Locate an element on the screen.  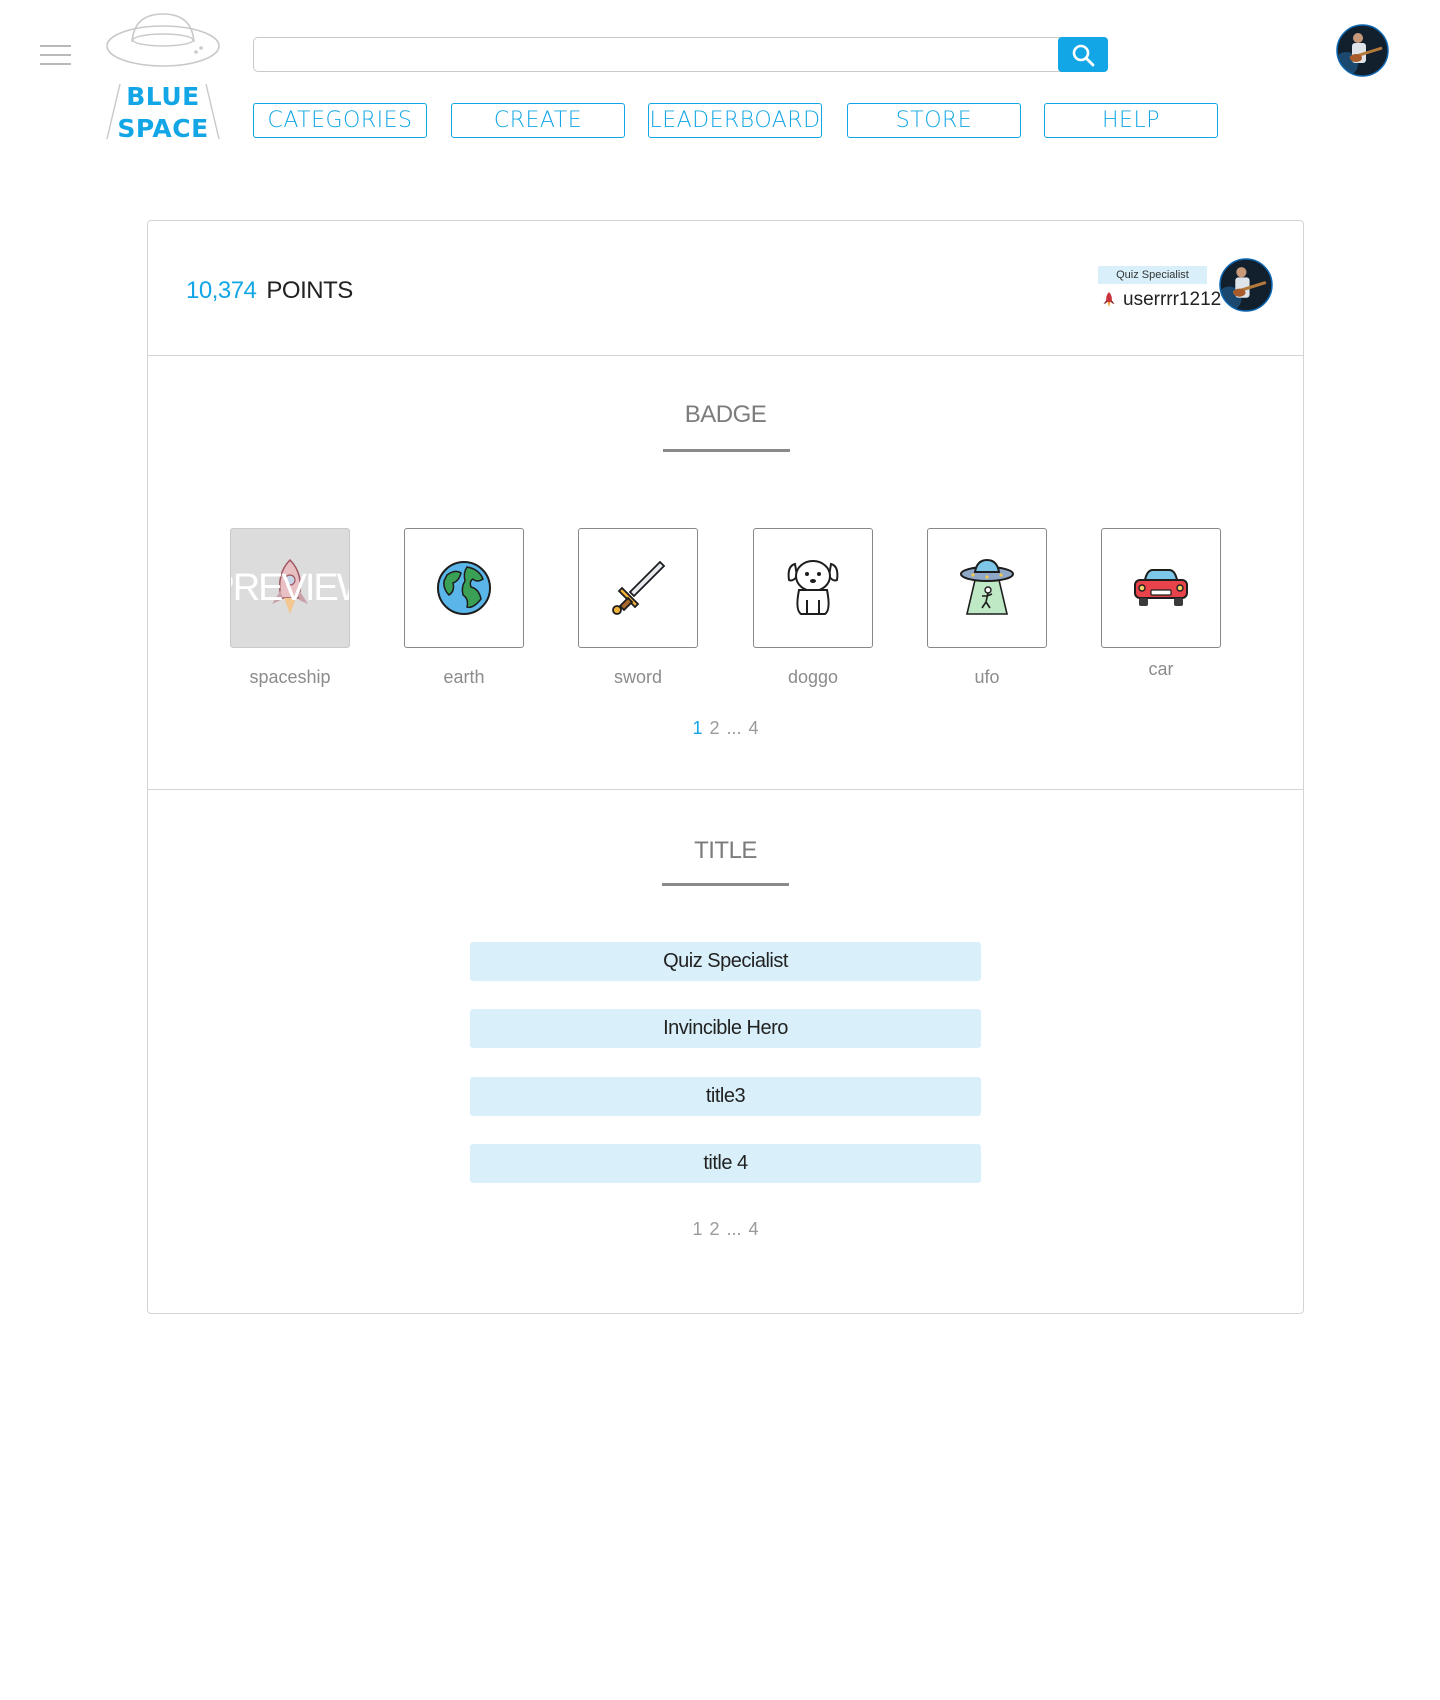
title-option: title3 is located at coordinates (725, 1096).